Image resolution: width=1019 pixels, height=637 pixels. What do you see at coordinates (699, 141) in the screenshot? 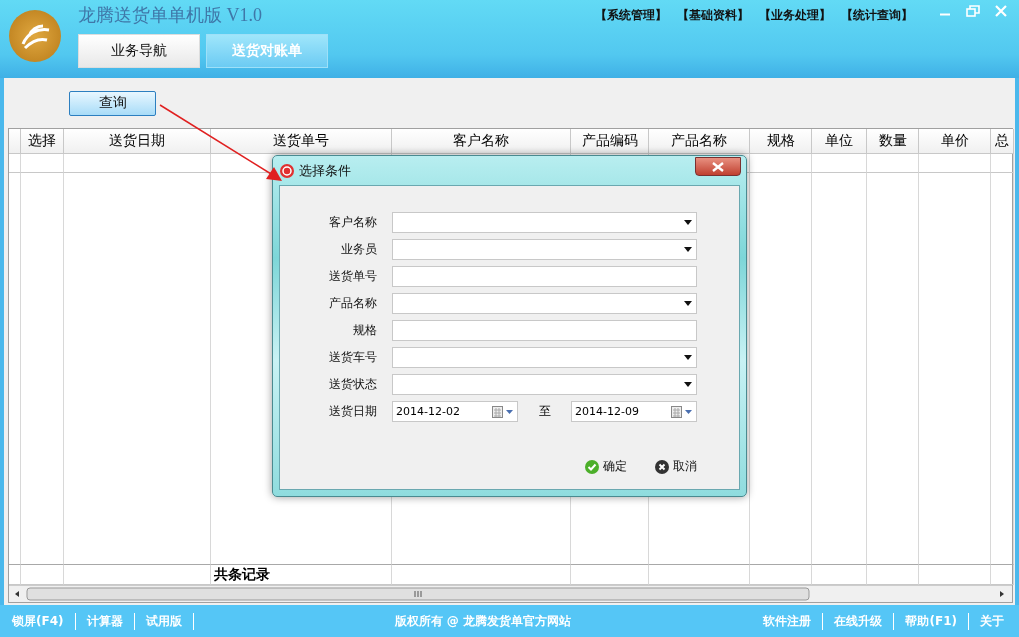
I see `column-header: 产品名称` at bounding box center [699, 141].